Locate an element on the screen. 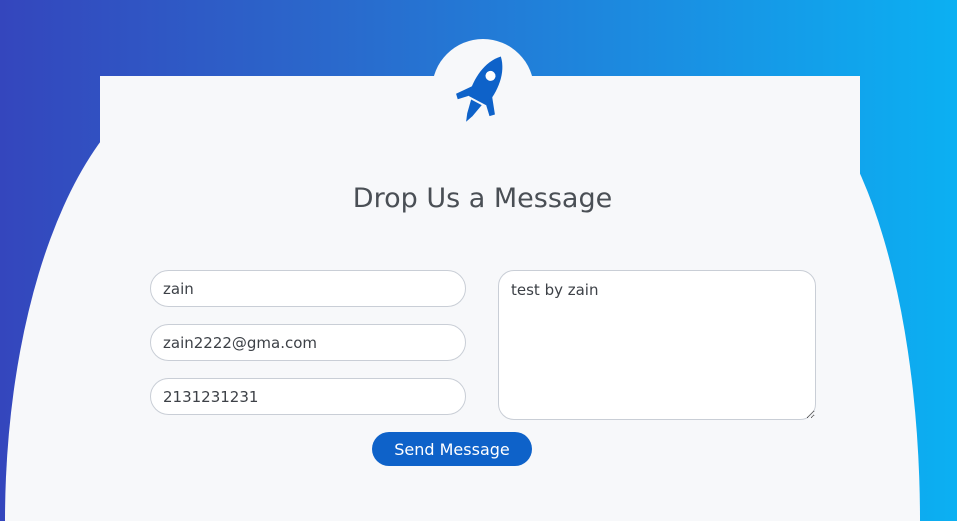 Image resolution: width=957 pixels, height=521 pixels. email-input is located at coordinates (308, 342).